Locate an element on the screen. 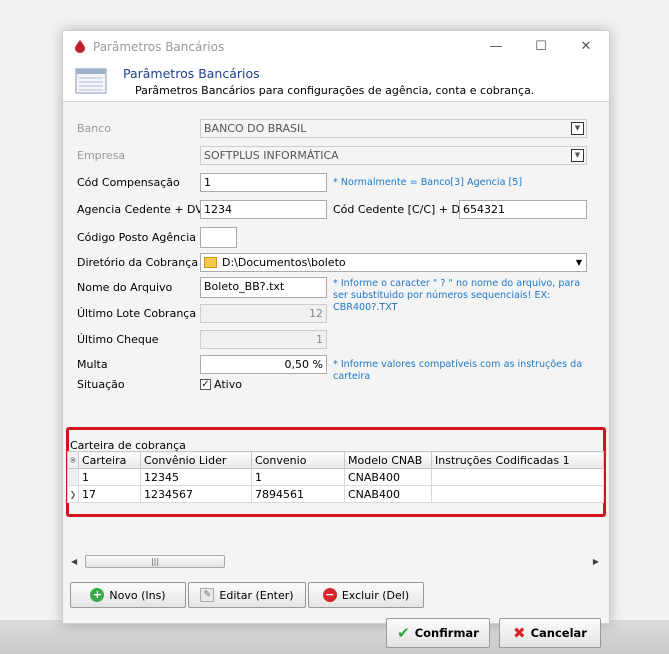 The image size is (669, 654). edit-icon: ✎ is located at coordinates (207, 595).